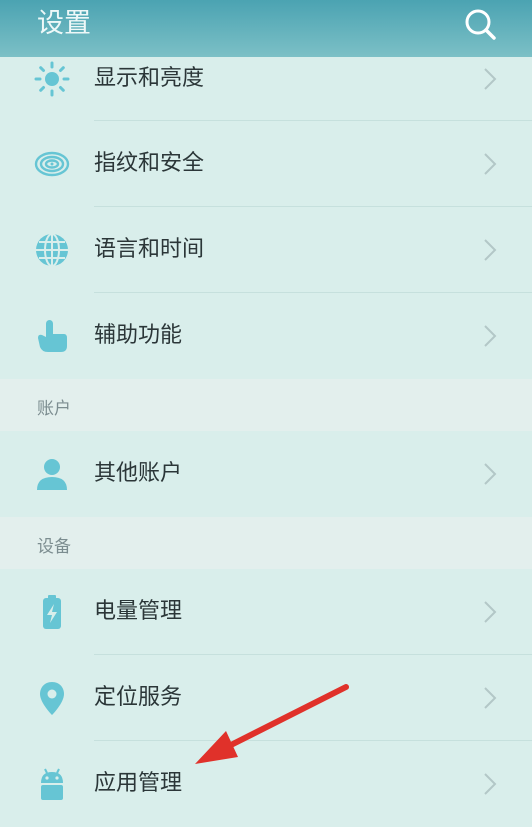 Image resolution: width=532 pixels, height=827 pixels. Describe the element at coordinates (480, 24) in the screenshot. I see `search-icon` at that location.